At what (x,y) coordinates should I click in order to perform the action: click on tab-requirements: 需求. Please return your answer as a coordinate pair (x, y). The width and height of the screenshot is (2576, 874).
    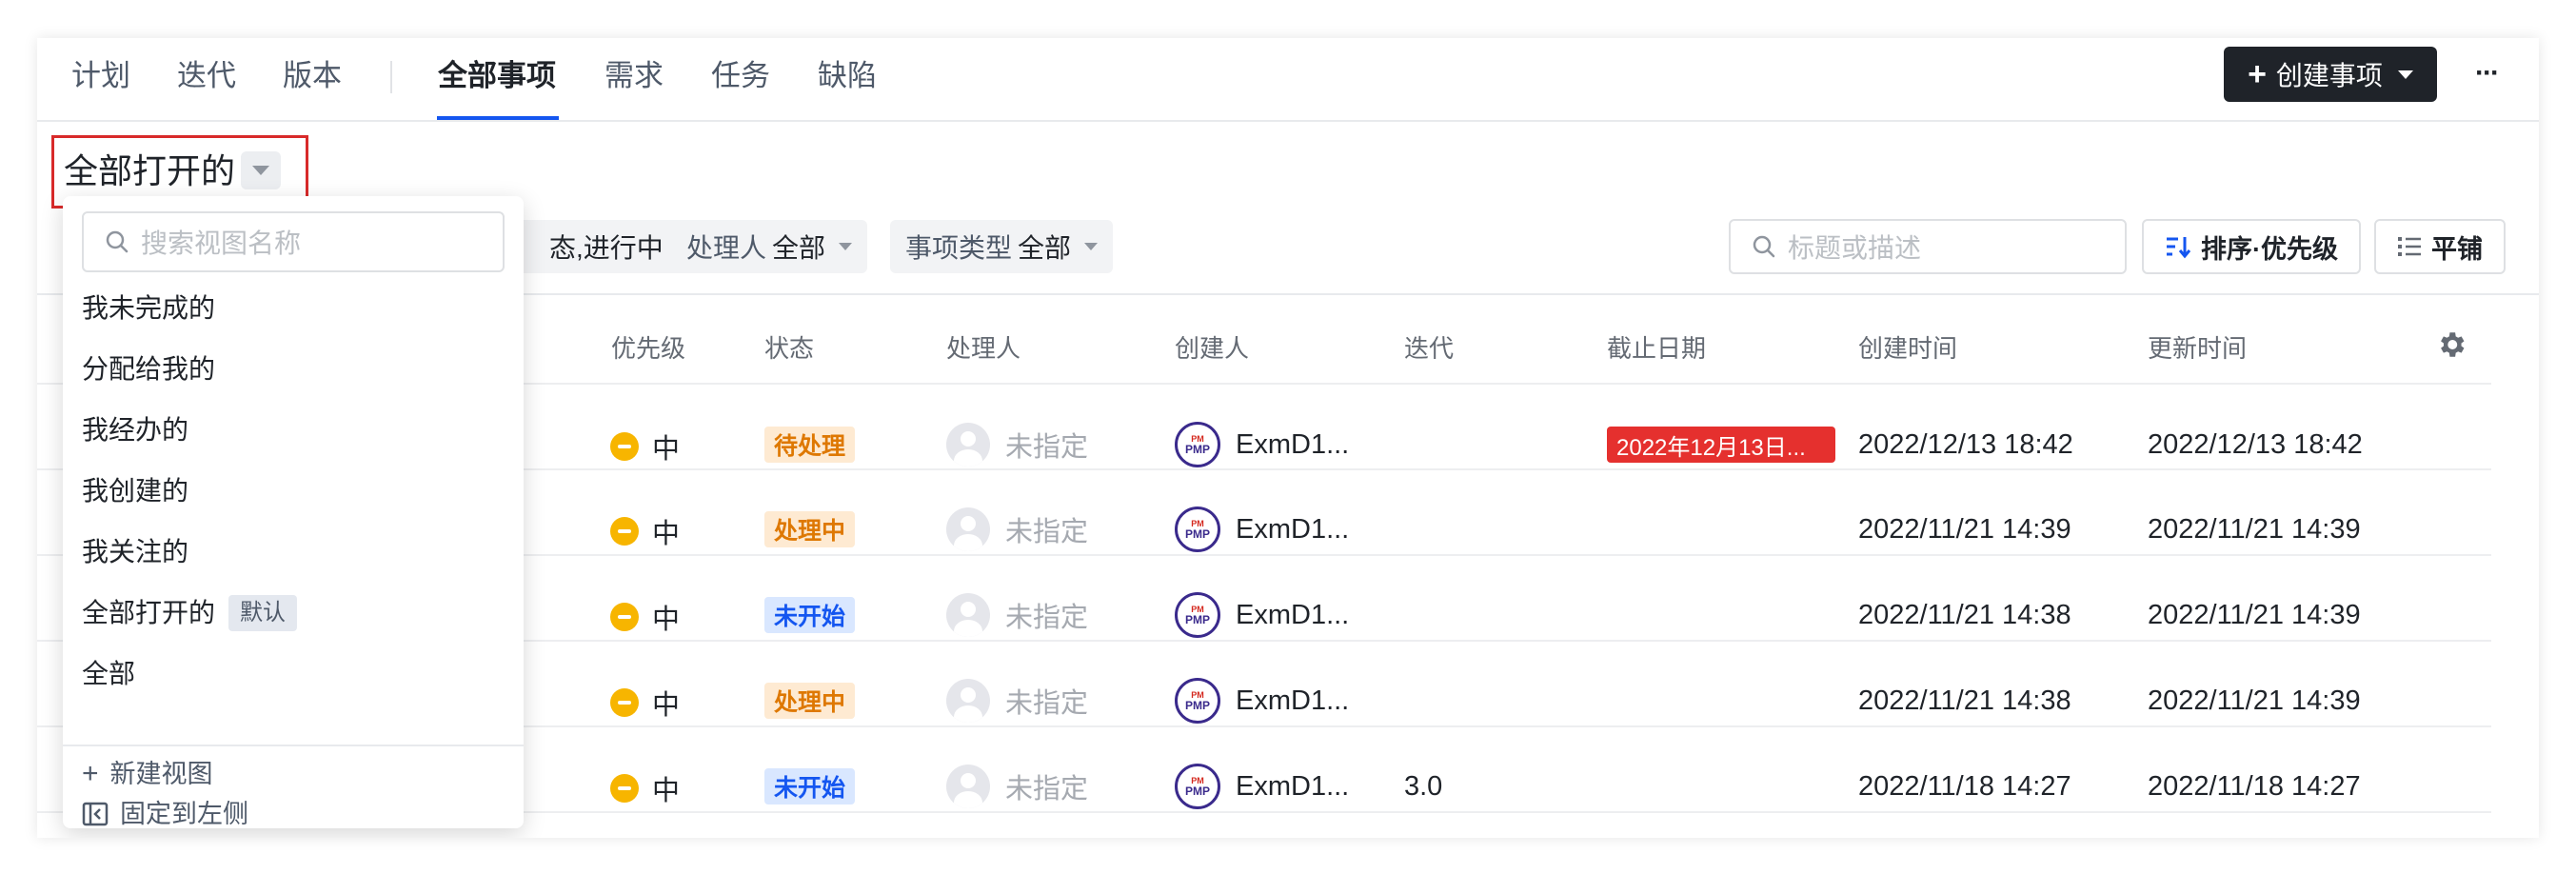
    Looking at the image, I should click on (634, 76).